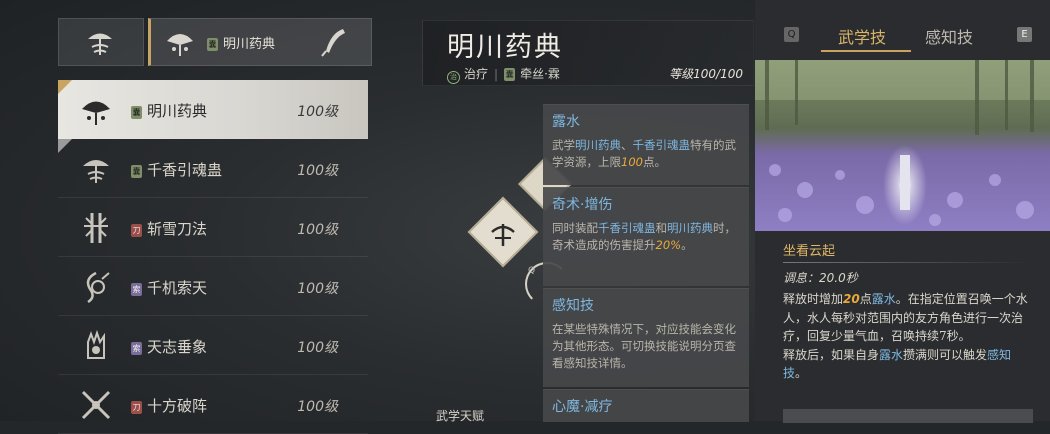  What do you see at coordinates (573, 306) in the screenshot?
I see `tooltip-title: 感知技` at bounding box center [573, 306].